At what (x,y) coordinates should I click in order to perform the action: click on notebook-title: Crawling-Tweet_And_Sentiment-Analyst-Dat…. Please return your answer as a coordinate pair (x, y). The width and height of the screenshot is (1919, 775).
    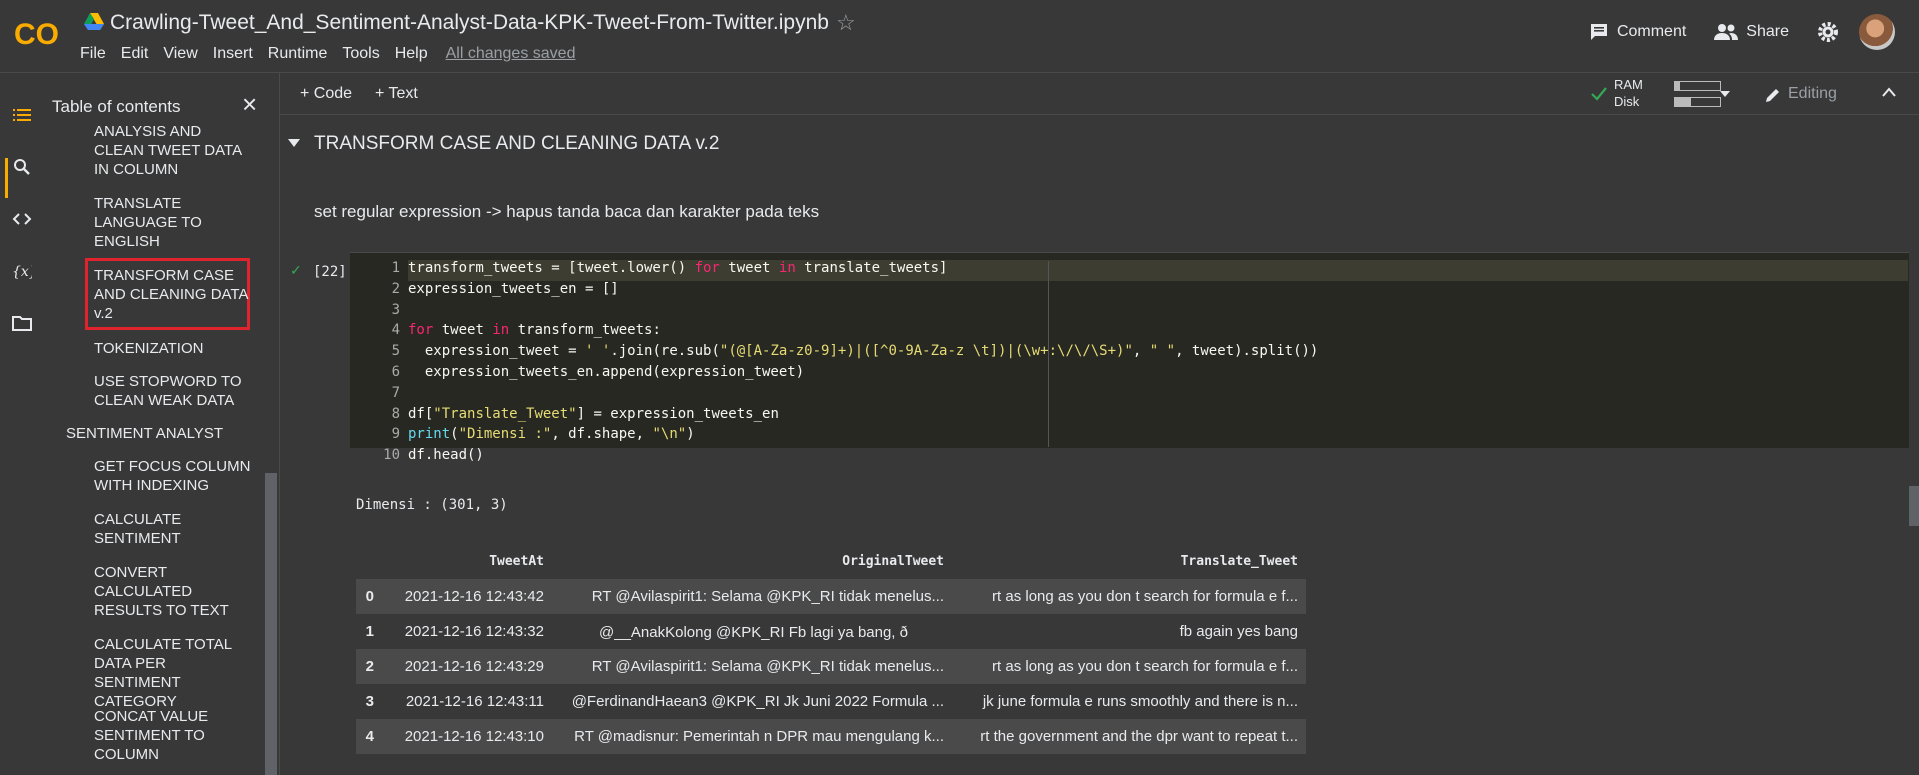
    Looking at the image, I should click on (469, 23).